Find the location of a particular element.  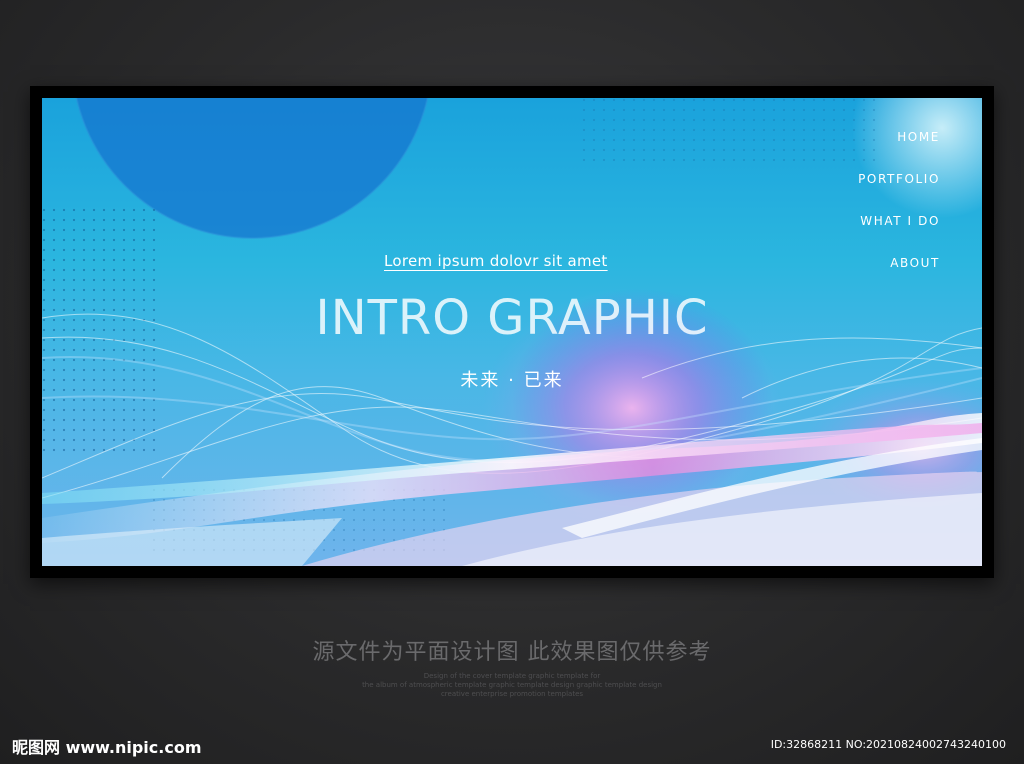

nav-item-portfolio: PORTFOLIO is located at coordinates (899, 191).